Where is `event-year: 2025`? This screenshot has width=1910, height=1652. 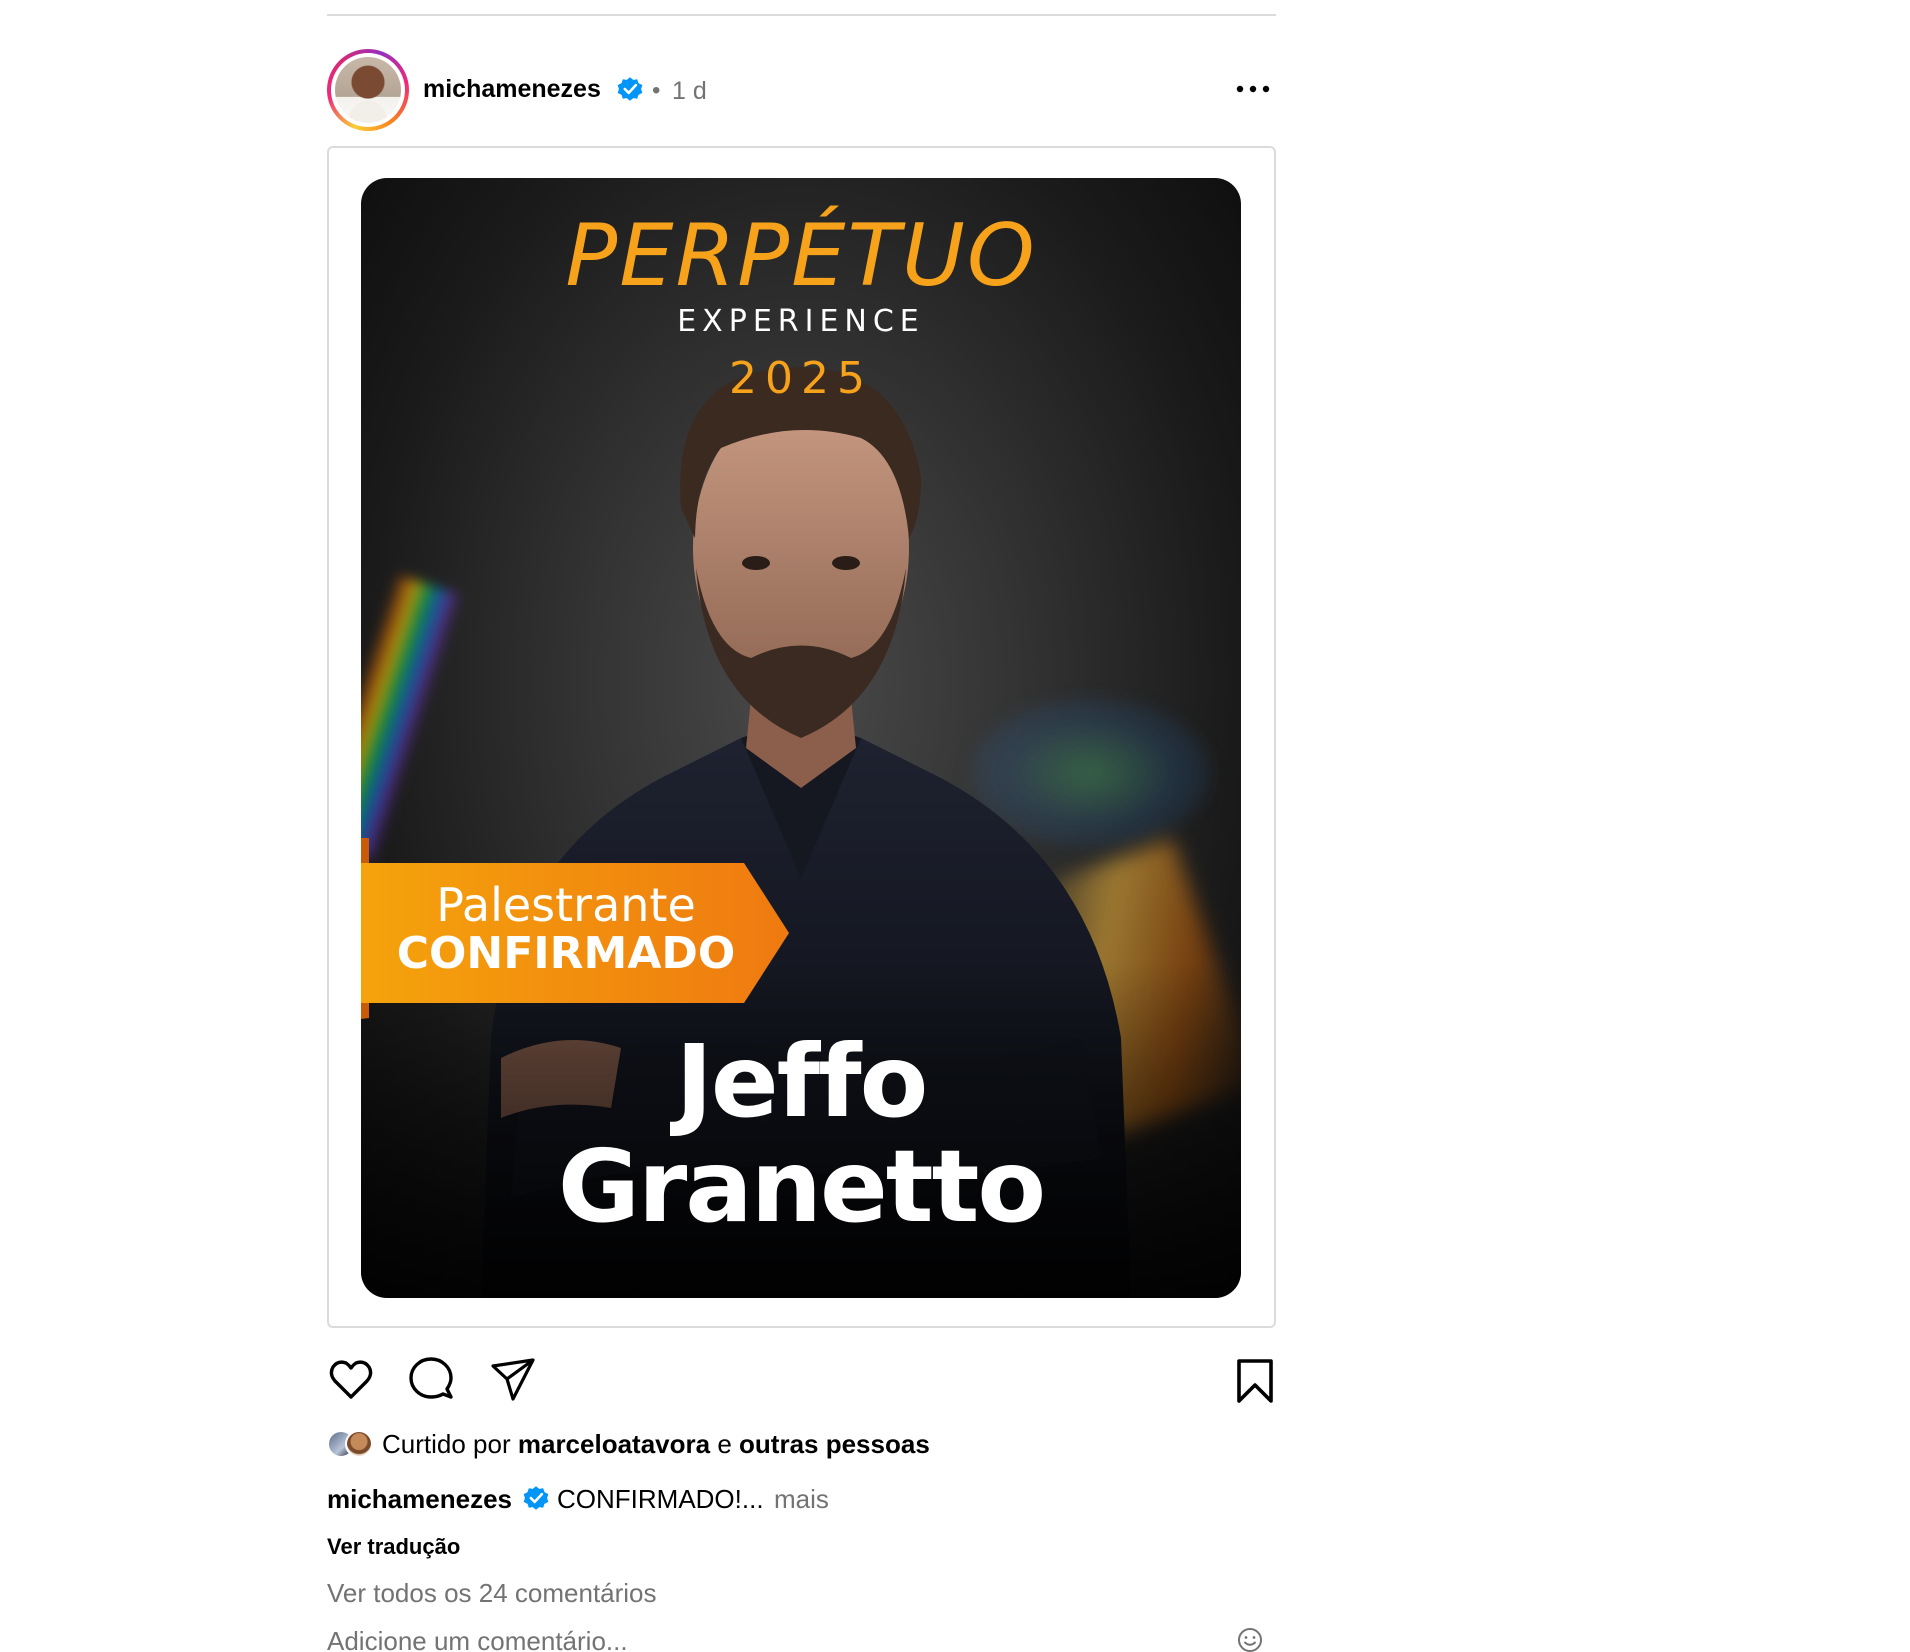 event-year: 2025 is located at coordinates (801, 378).